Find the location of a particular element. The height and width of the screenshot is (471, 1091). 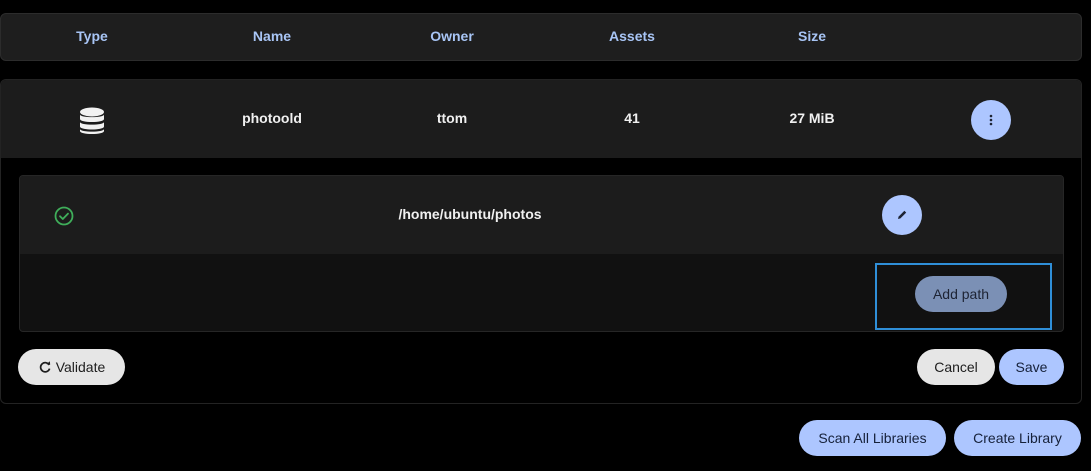

library-size: 27 MiB is located at coordinates (812, 118).